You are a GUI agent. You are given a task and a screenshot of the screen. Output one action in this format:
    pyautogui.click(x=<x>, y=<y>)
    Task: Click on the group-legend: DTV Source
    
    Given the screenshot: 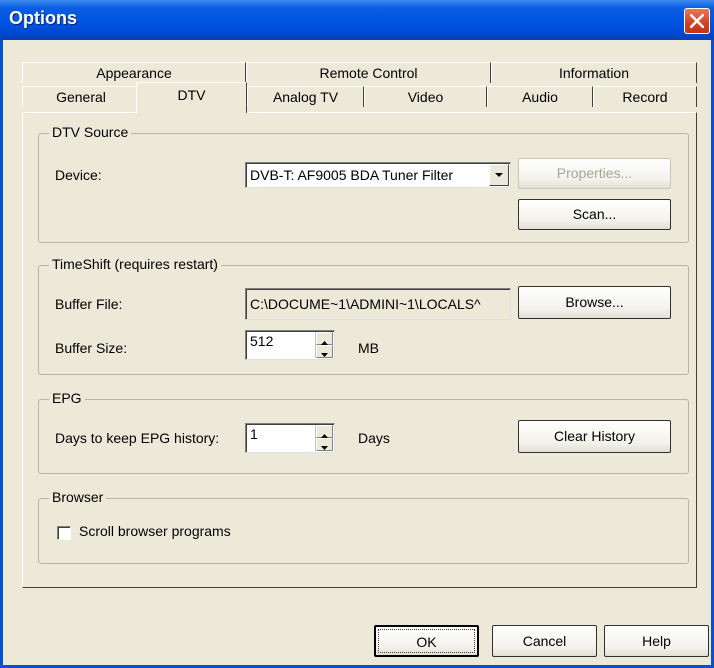 What is the action you would take?
    pyautogui.click(x=90, y=132)
    